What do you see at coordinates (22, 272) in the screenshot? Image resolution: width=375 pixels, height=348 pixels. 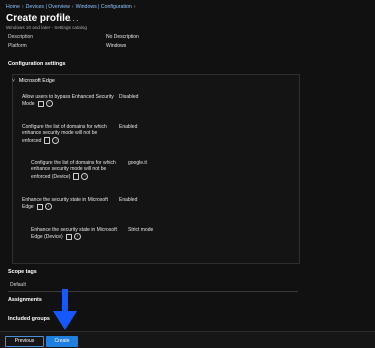 I see `scope-tags-heading: Scope tags` at bounding box center [22, 272].